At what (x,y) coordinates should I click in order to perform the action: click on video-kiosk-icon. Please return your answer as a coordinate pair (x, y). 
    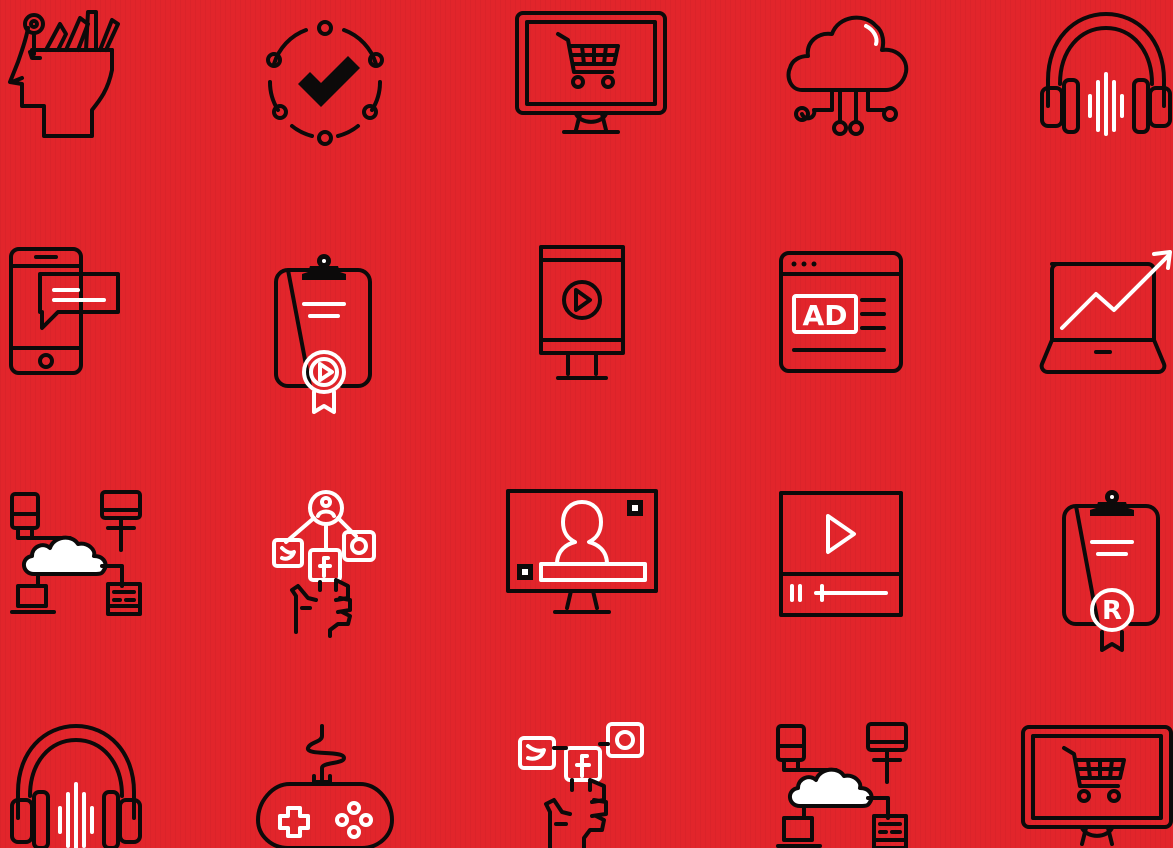
    Looking at the image, I should click on (583, 313).